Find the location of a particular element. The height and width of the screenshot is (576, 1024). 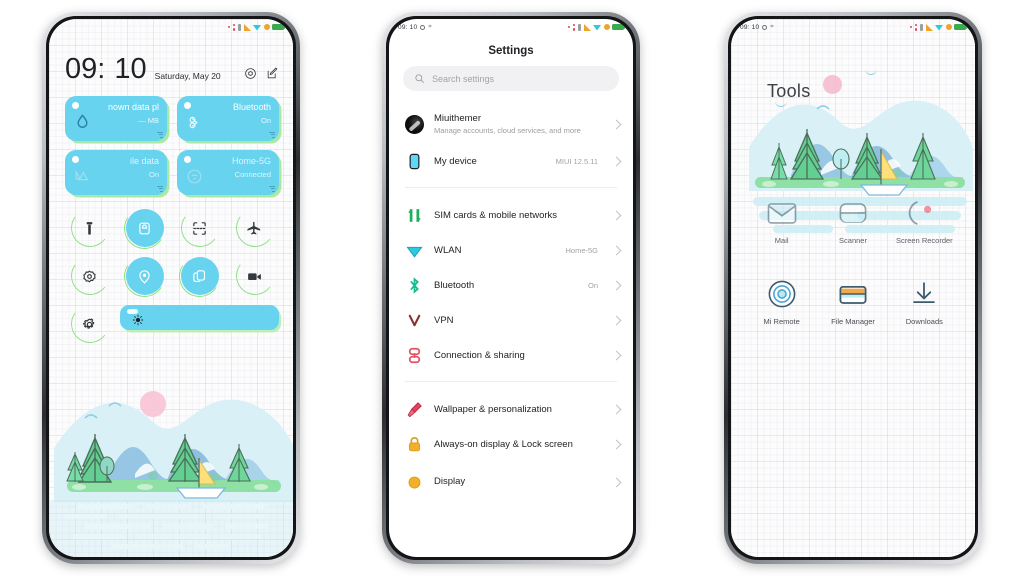

brush-icon-glyph is located at coordinates (414, 410).